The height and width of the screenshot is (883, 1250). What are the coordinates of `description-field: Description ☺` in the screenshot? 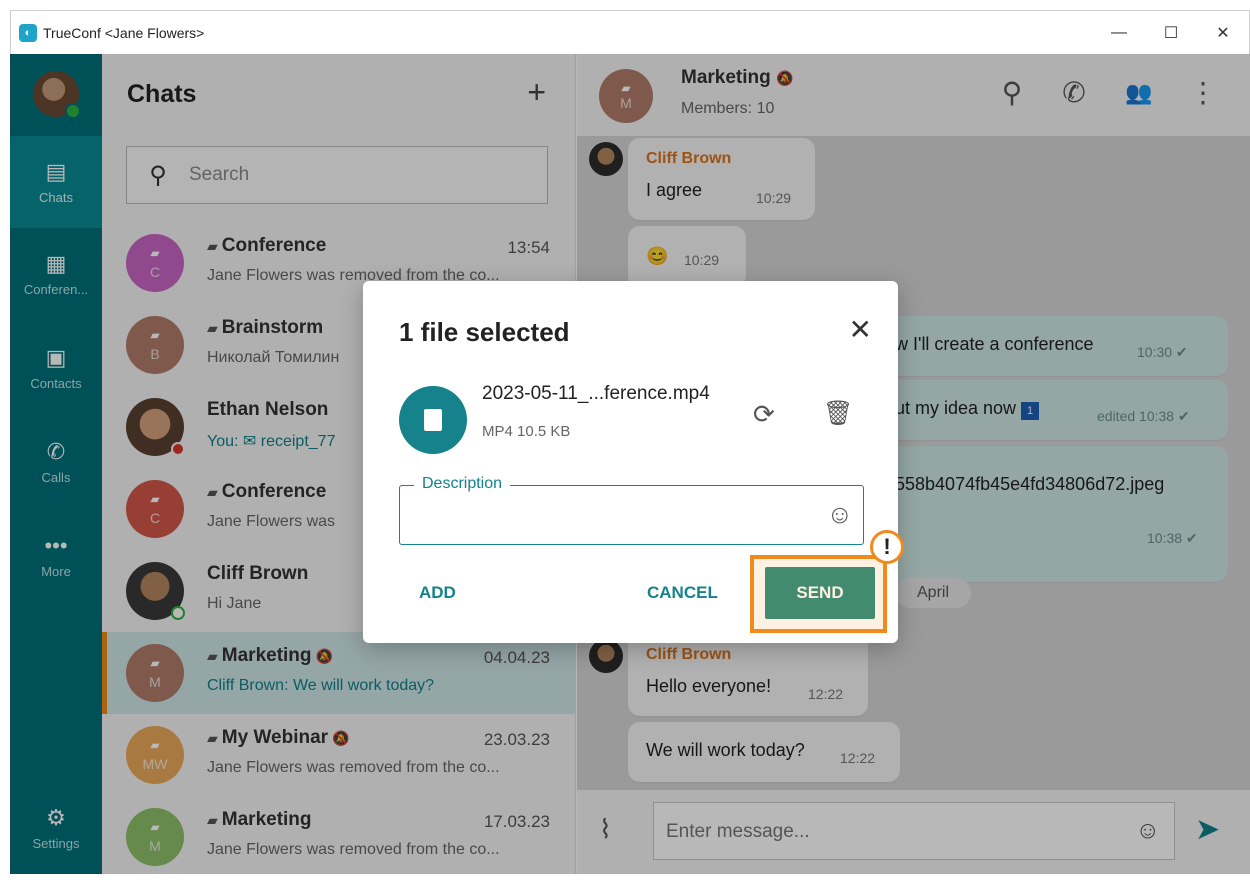 It's located at (631, 510).